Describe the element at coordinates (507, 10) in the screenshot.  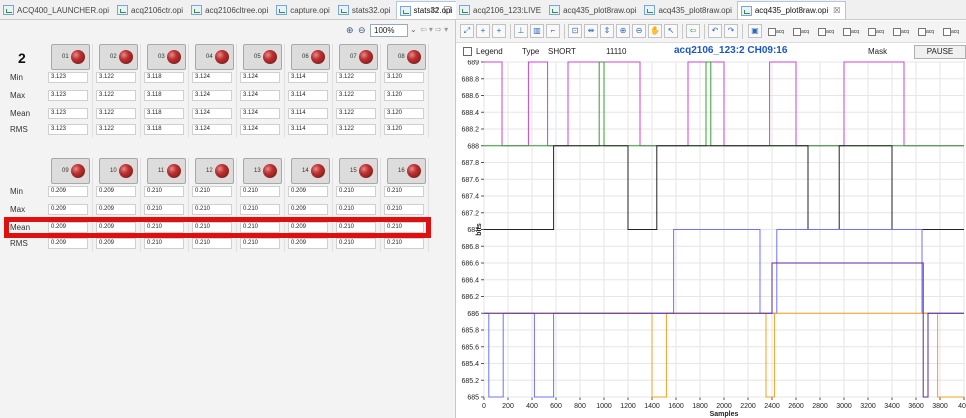
I see `tab-label: acq2106_123:LIVE` at that location.